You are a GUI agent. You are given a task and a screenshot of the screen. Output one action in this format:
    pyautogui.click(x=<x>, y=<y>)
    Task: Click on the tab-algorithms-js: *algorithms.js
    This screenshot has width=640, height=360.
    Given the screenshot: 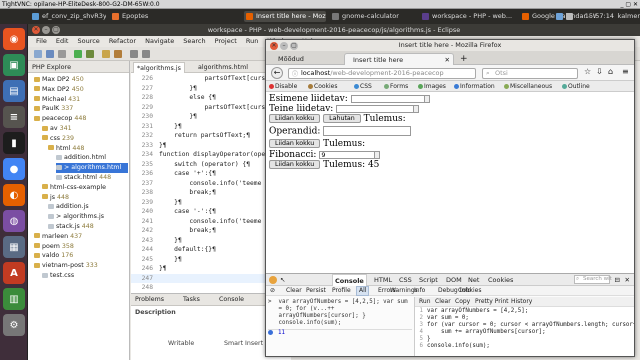 What is the action you would take?
    pyautogui.click(x=159, y=67)
    